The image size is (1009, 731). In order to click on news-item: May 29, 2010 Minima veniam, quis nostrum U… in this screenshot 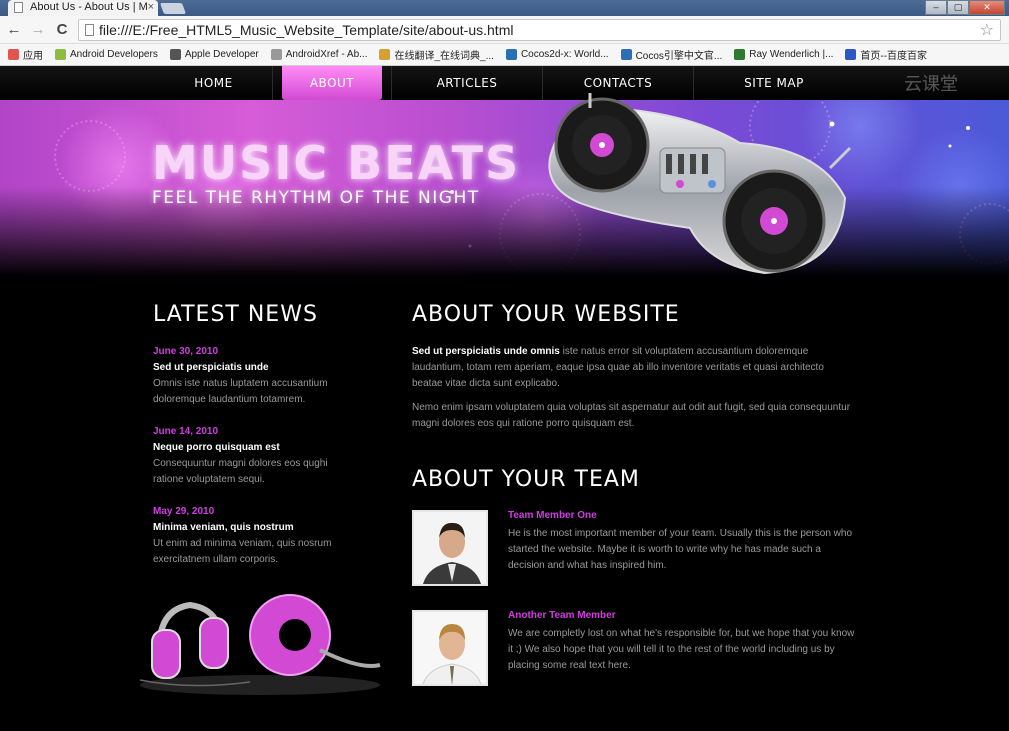, I will do `click(253, 536)`.